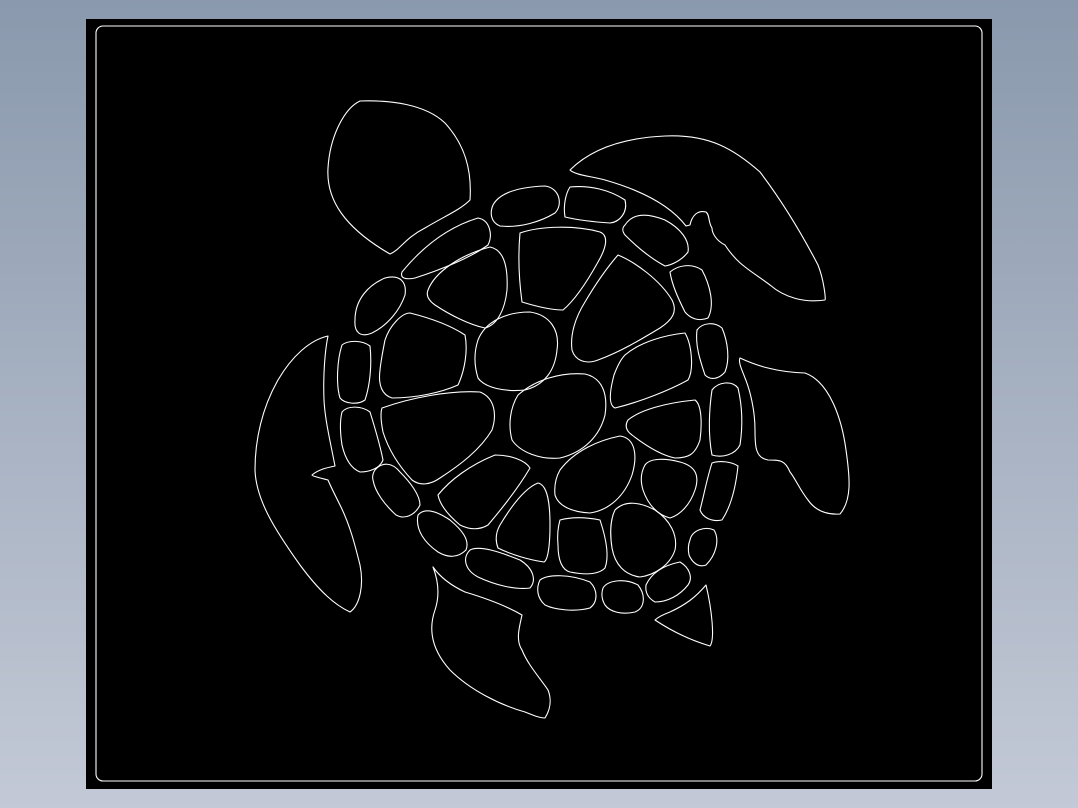  What do you see at coordinates (491, 642) in the screenshot?
I see `rear-bottom-flipper` at bounding box center [491, 642].